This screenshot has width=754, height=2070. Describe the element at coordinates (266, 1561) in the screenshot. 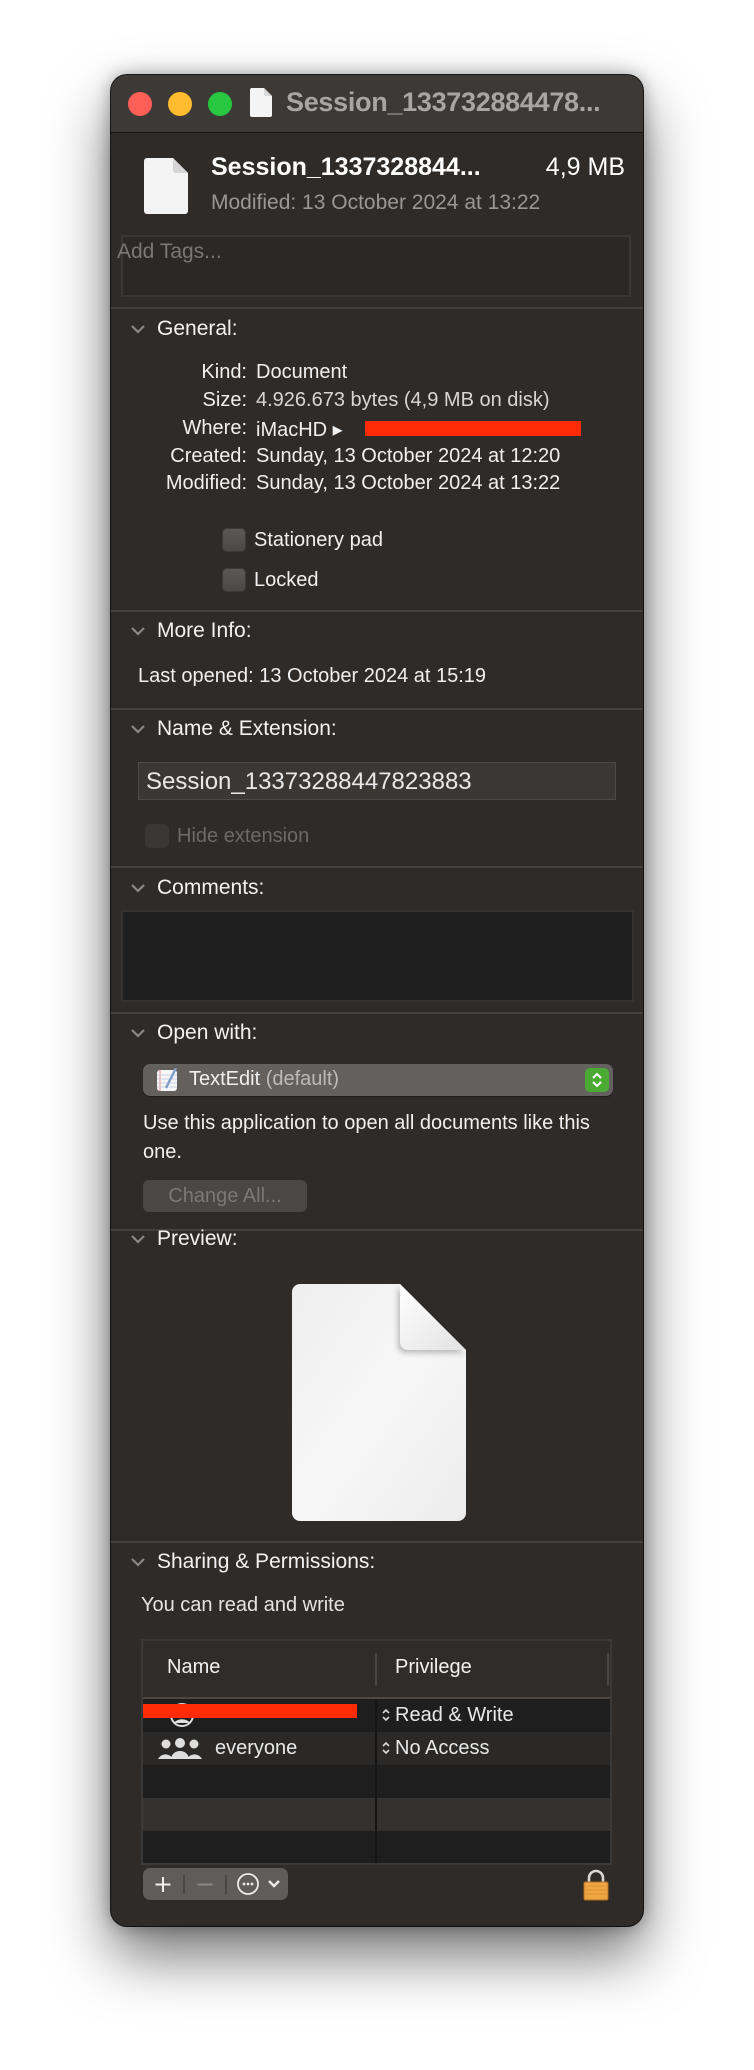

I see `section-title: Sharing & Permissions:` at that location.